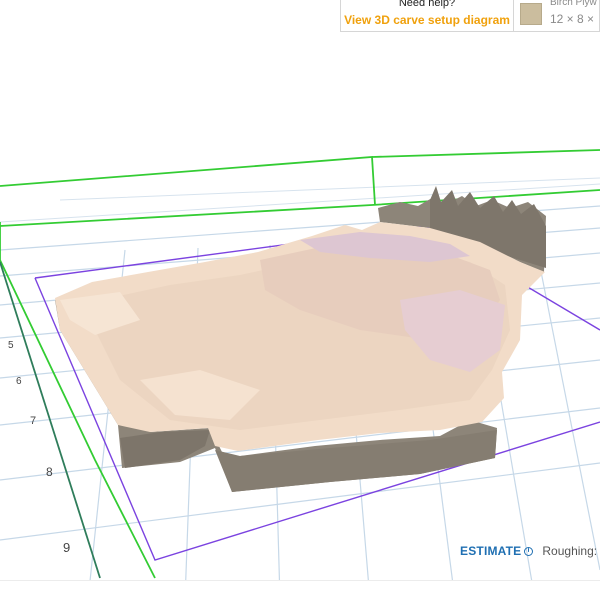 The width and height of the screenshot is (600, 600). Describe the element at coordinates (19, 381) in the screenshot. I see `axis-label-6: 6` at that location.